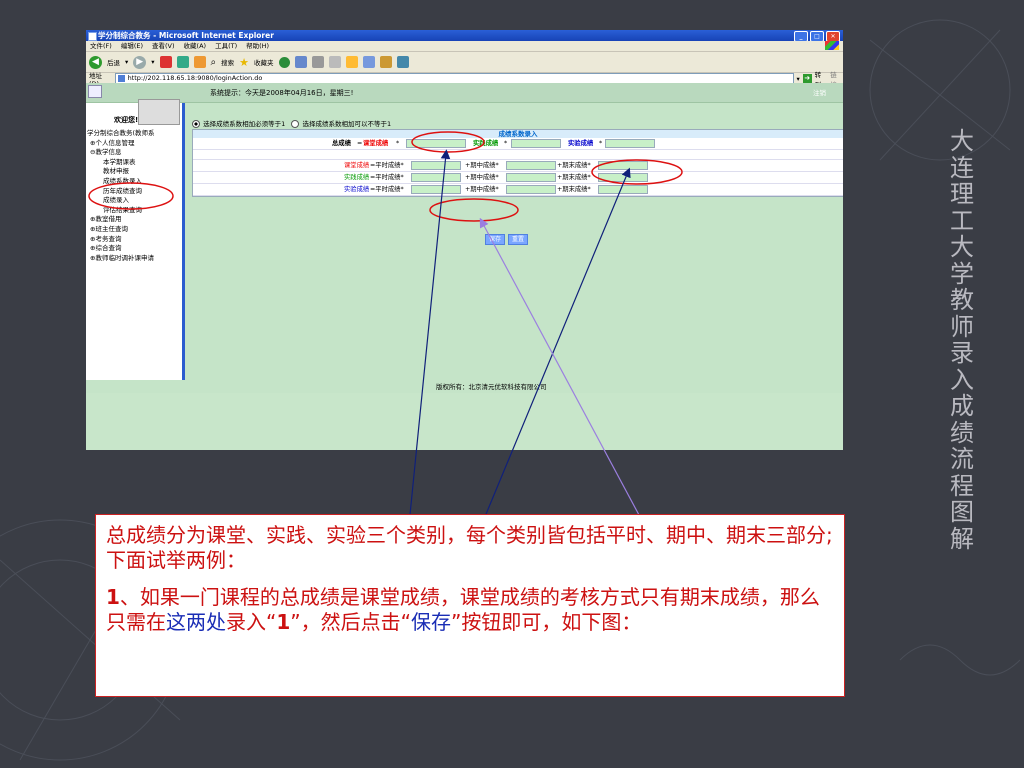 This screenshot has height=768, width=1024. What do you see at coordinates (317, 62) in the screenshot?
I see `print-icon` at bounding box center [317, 62].